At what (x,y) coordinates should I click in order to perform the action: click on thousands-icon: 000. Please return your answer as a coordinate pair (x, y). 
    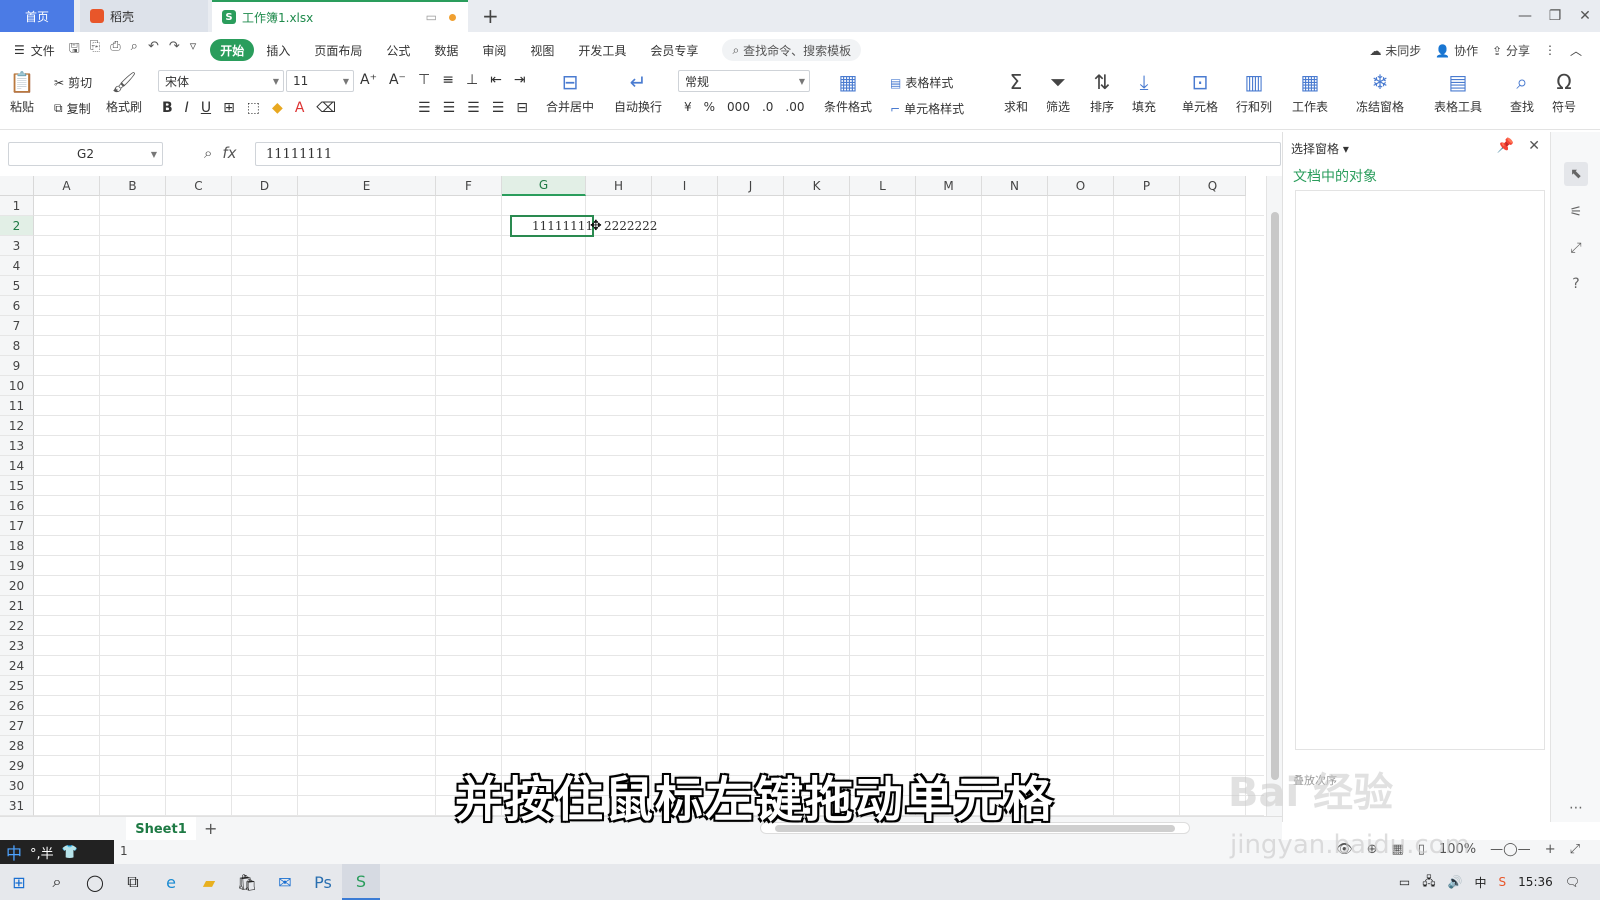
    Looking at the image, I should click on (738, 107).